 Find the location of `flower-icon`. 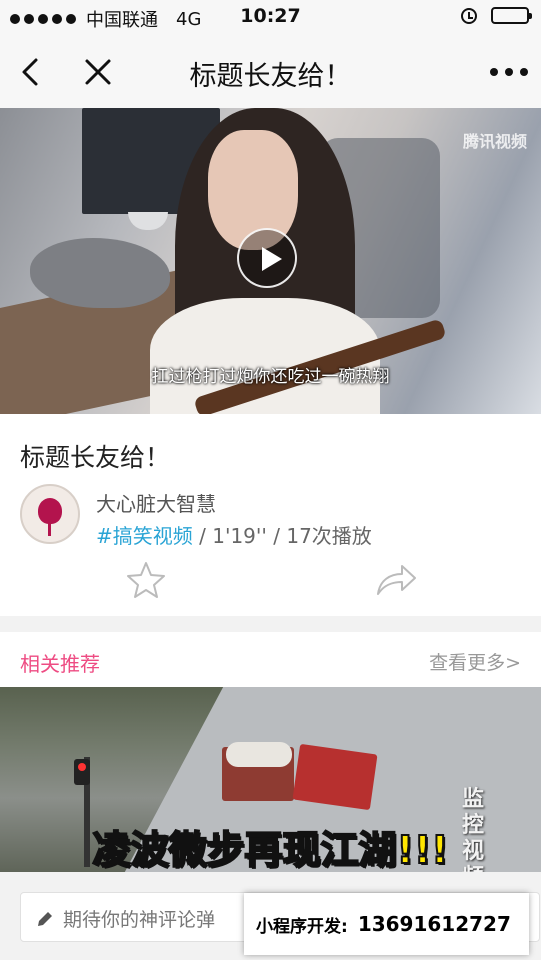

flower-icon is located at coordinates (50, 511).